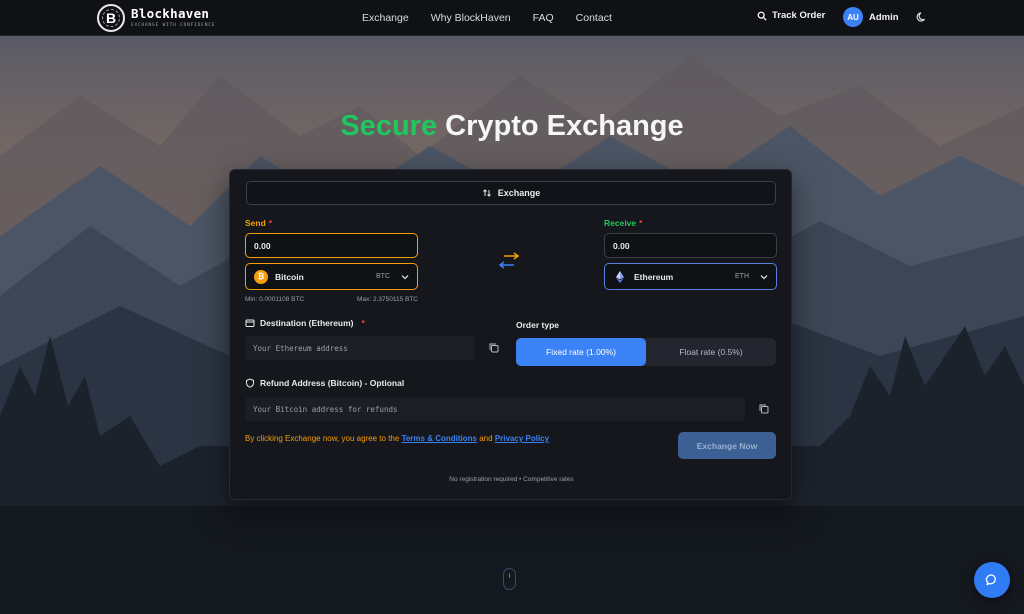  What do you see at coordinates (250, 323) in the screenshot?
I see `wallet-icon` at bounding box center [250, 323].